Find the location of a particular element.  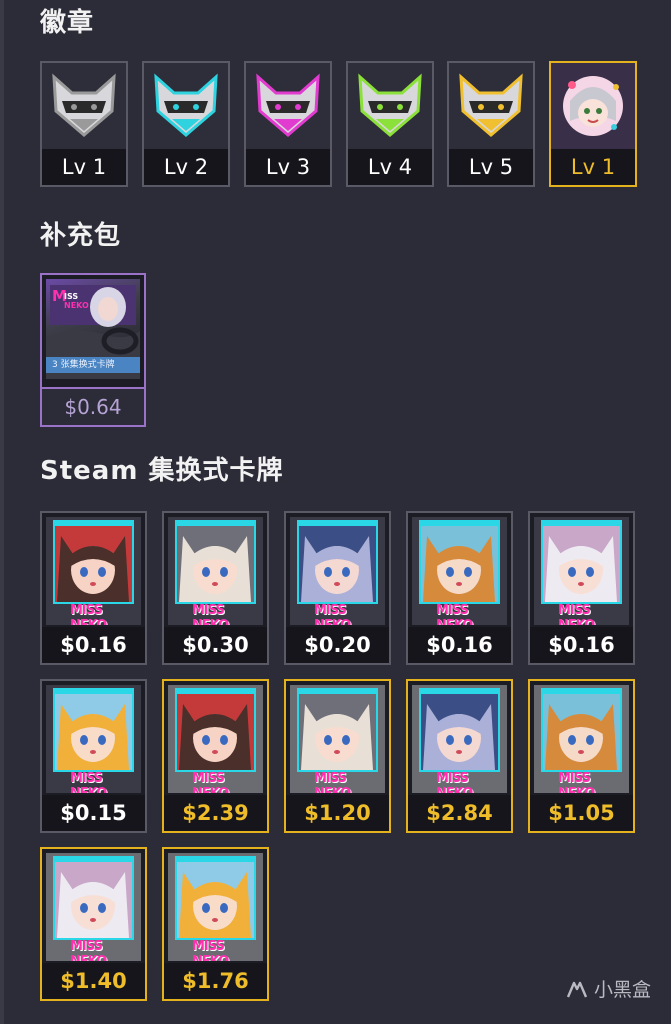

fox-badge-gray-icon is located at coordinates (84, 106).